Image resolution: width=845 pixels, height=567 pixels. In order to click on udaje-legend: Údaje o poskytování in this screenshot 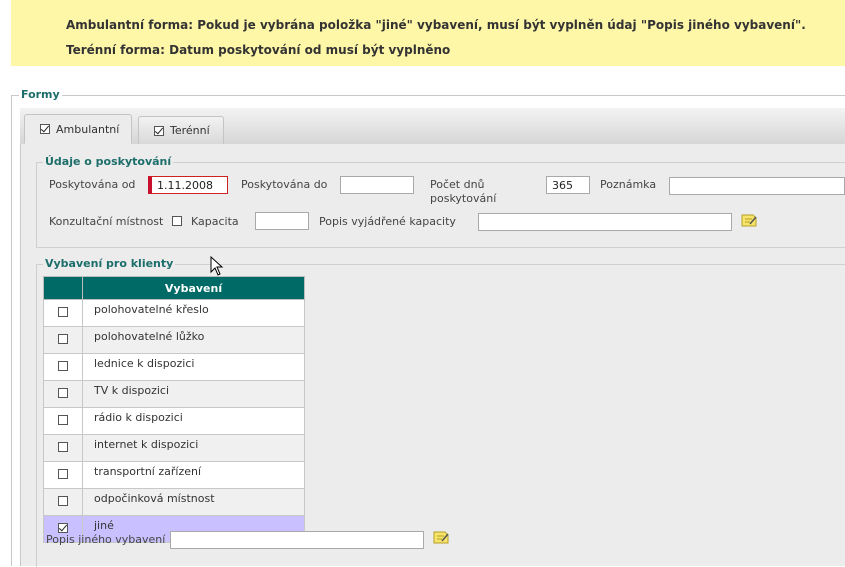, I will do `click(108, 161)`.